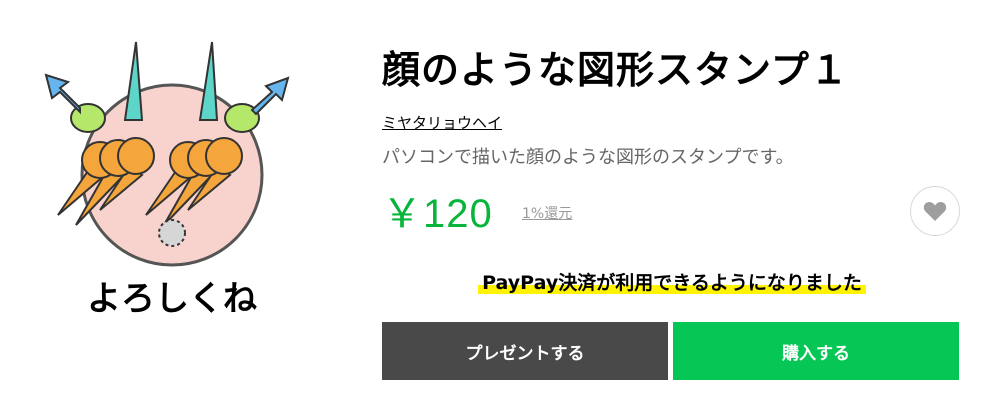 The image size is (1000, 419). I want to click on price: ￥120, so click(437, 214).